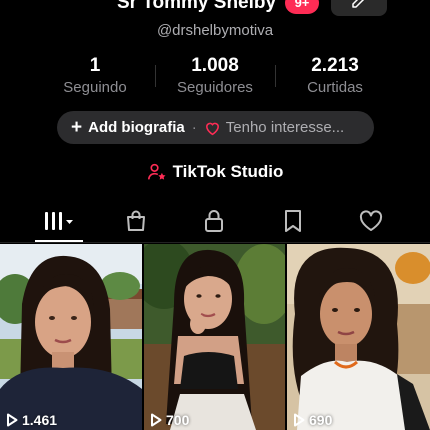  Describe the element at coordinates (95, 87) in the screenshot. I see `stat-following-label: Seguindo` at that location.